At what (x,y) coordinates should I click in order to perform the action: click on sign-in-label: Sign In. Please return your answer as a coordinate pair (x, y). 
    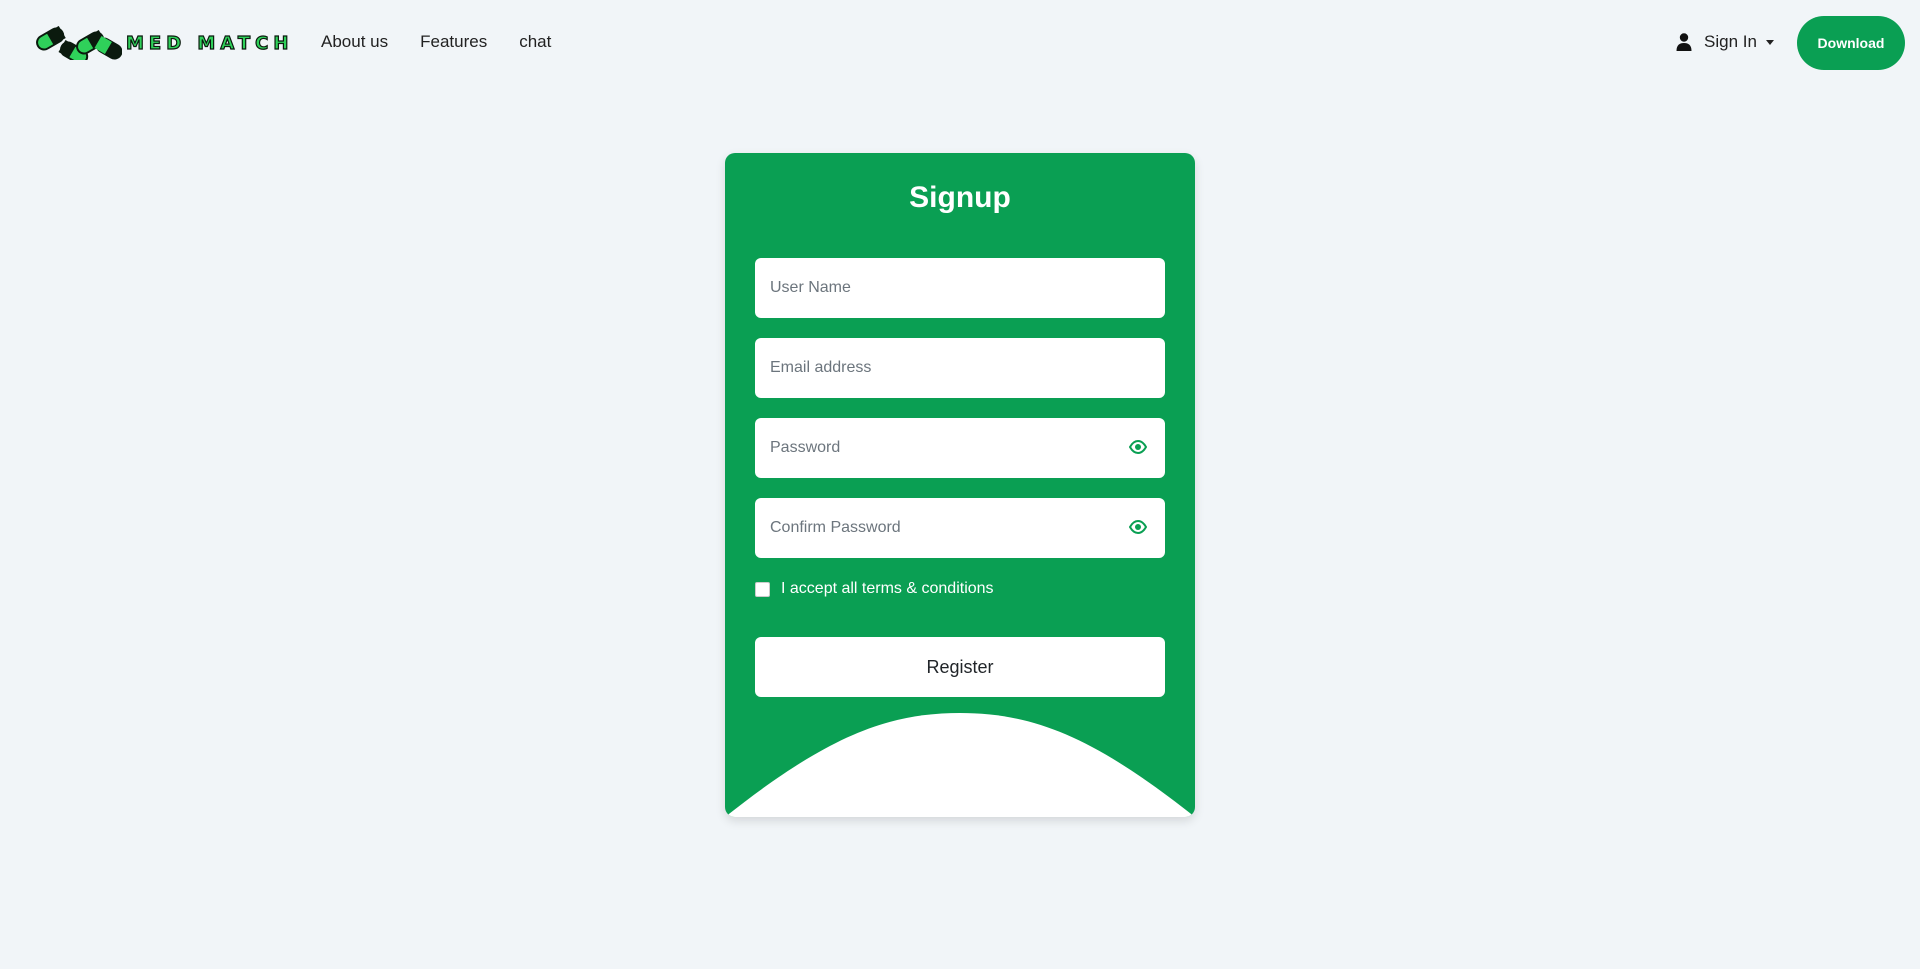
    Looking at the image, I should click on (1730, 41).